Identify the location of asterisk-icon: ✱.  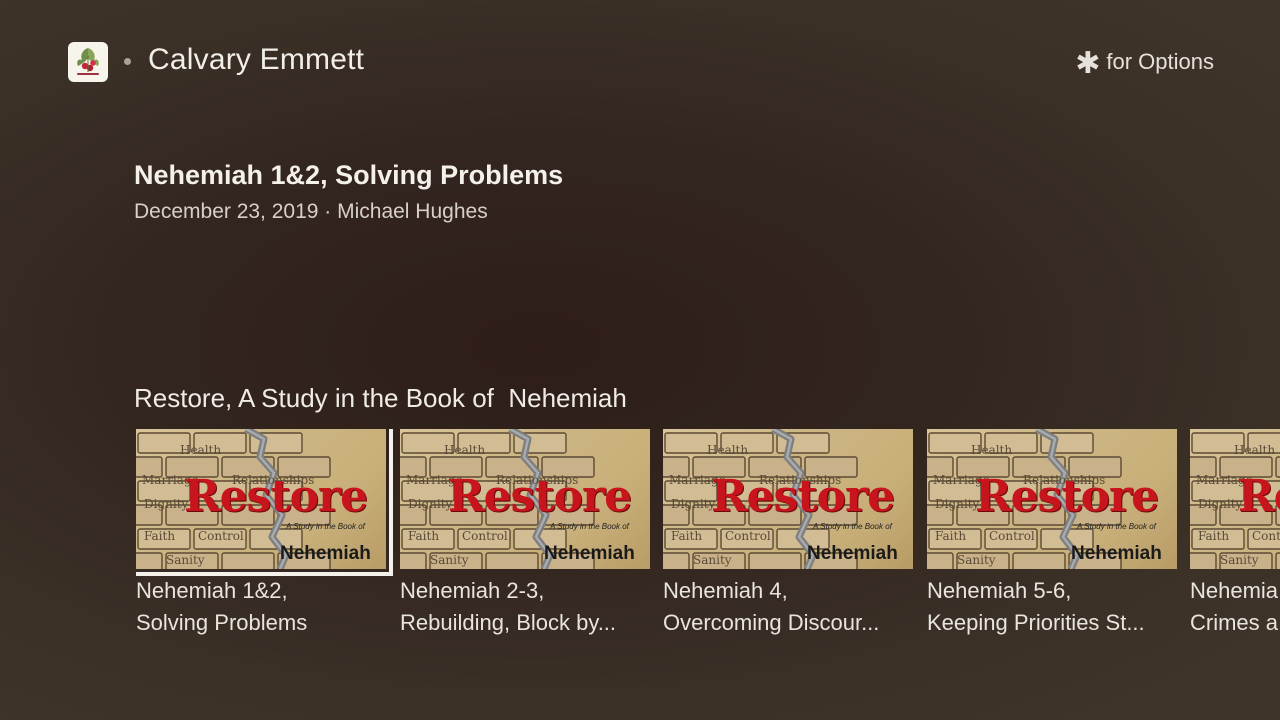
(1088, 63).